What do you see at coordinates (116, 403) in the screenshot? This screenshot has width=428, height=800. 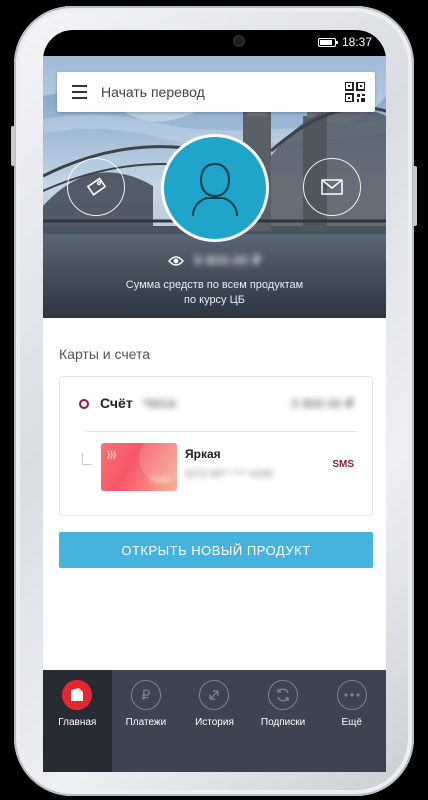 I see `account-label: Счёт` at bounding box center [116, 403].